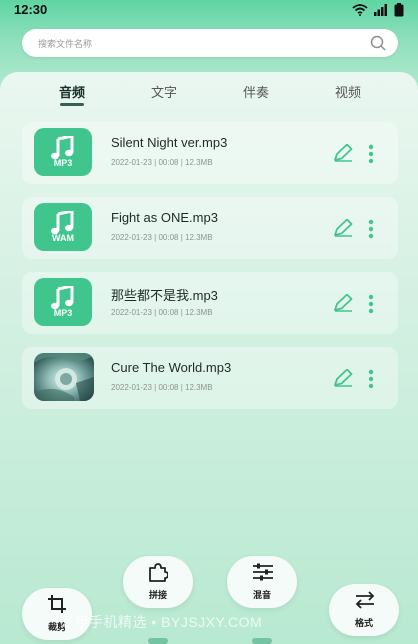 The width and height of the screenshot is (418, 644). Describe the element at coordinates (164, 91) in the screenshot. I see `tab-text: 文字` at that location.